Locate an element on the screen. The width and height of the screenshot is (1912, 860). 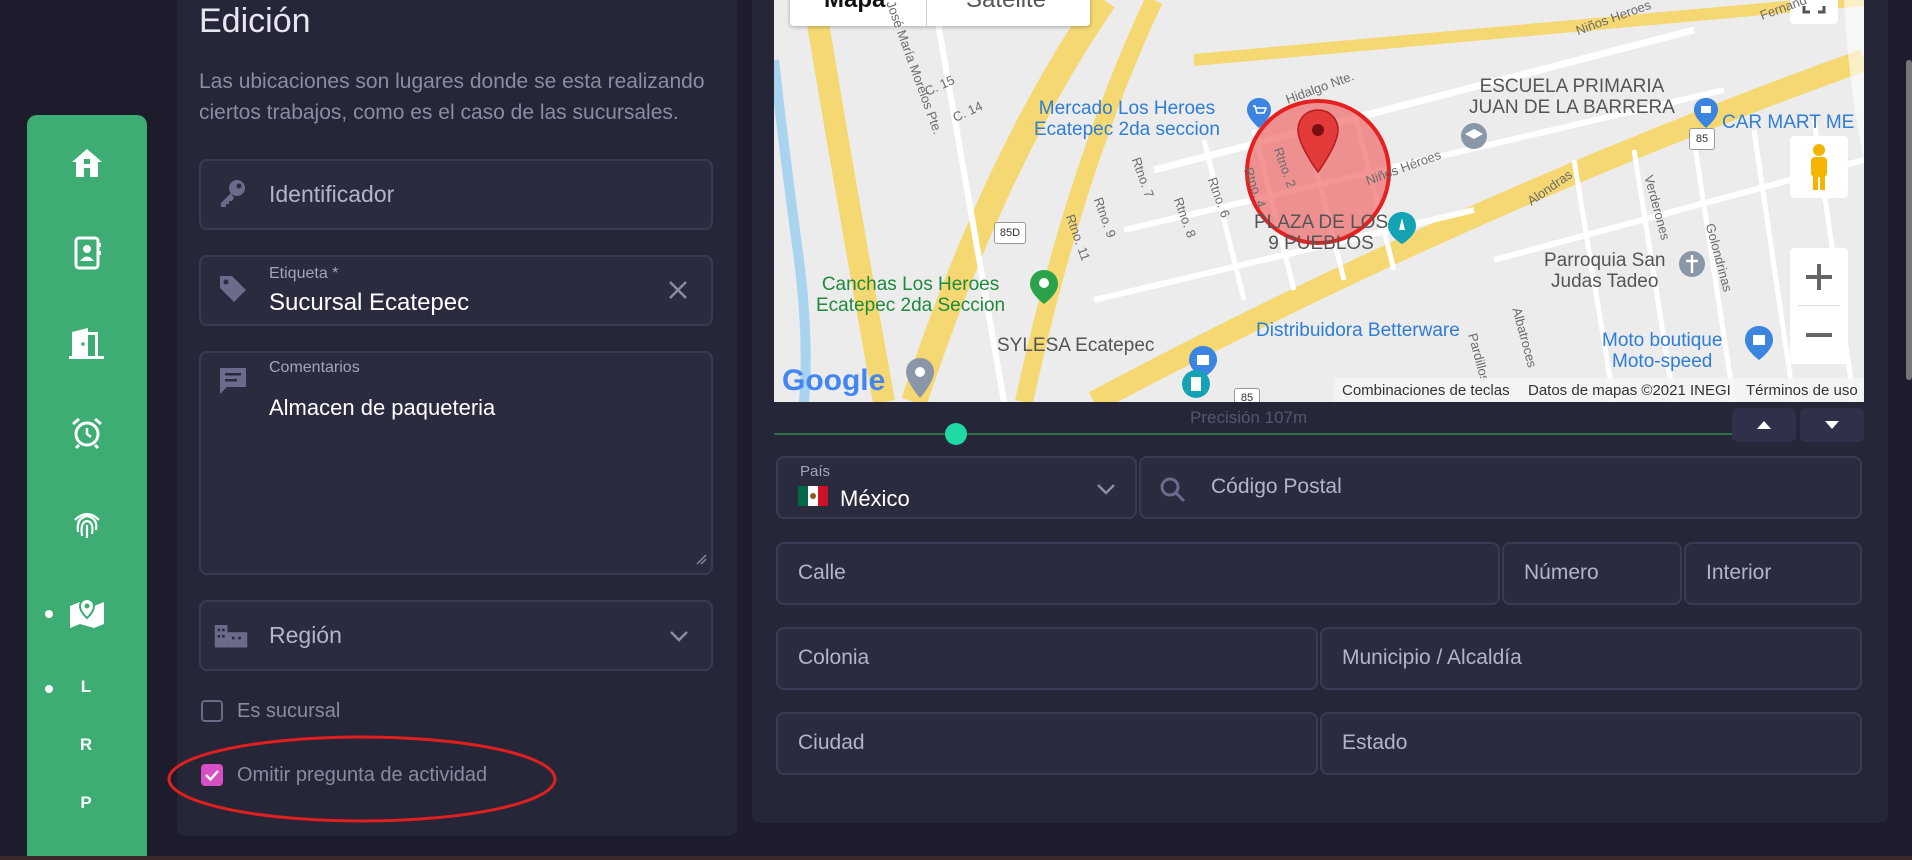
comments-label: Comentarios is located at coordinates (314, 367).